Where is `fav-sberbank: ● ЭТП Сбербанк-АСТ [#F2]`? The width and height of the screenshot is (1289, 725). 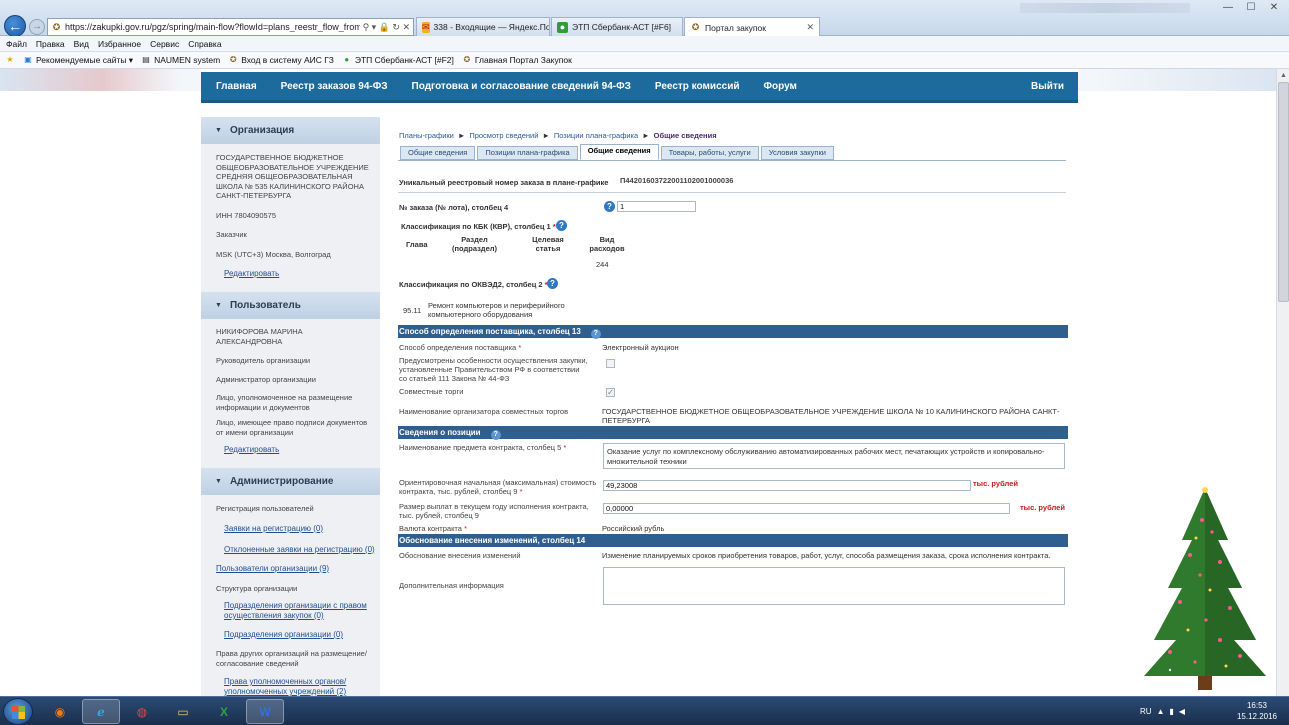 fav-sberbank: ● ЭТП Сбербанк-АСТ [#F2] is located at coordinates (398, 60).